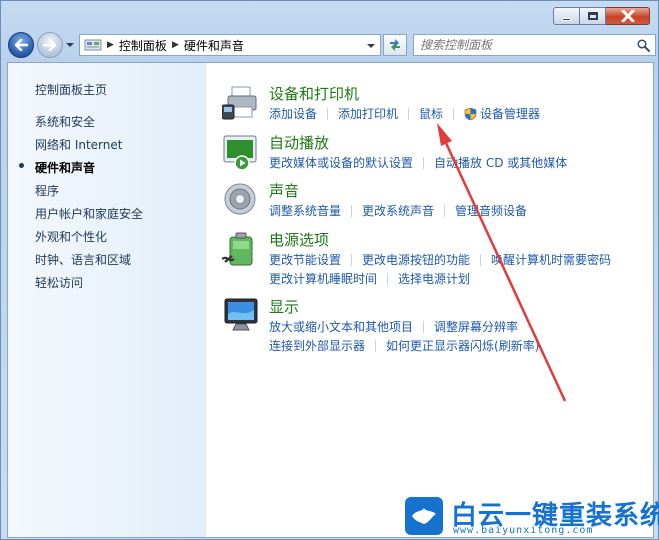 This screenshot has width=659, height=540. I want to click on refresh-button, so click(395, 45).